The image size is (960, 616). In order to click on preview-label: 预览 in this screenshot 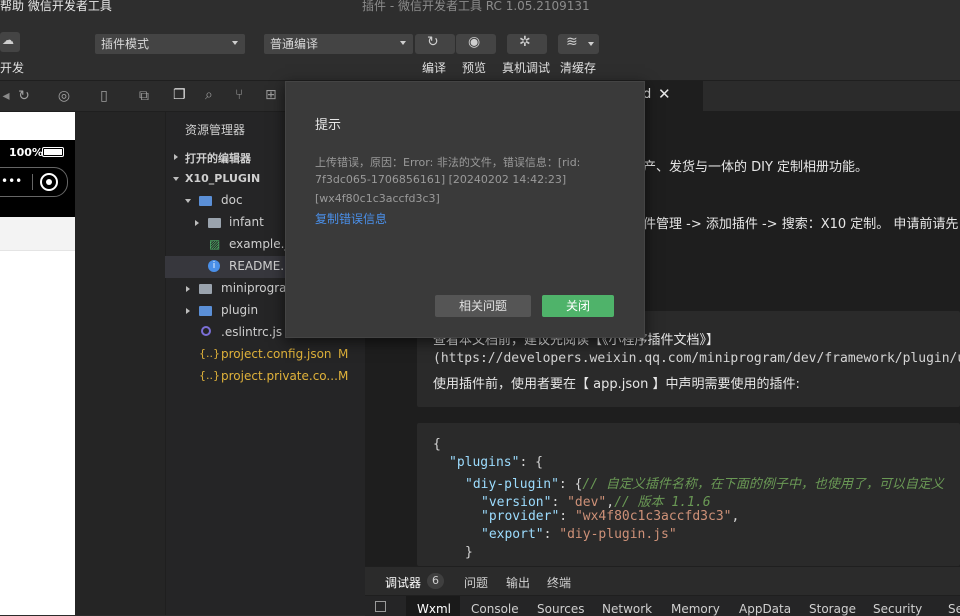, I will do `click(474, 68)`.